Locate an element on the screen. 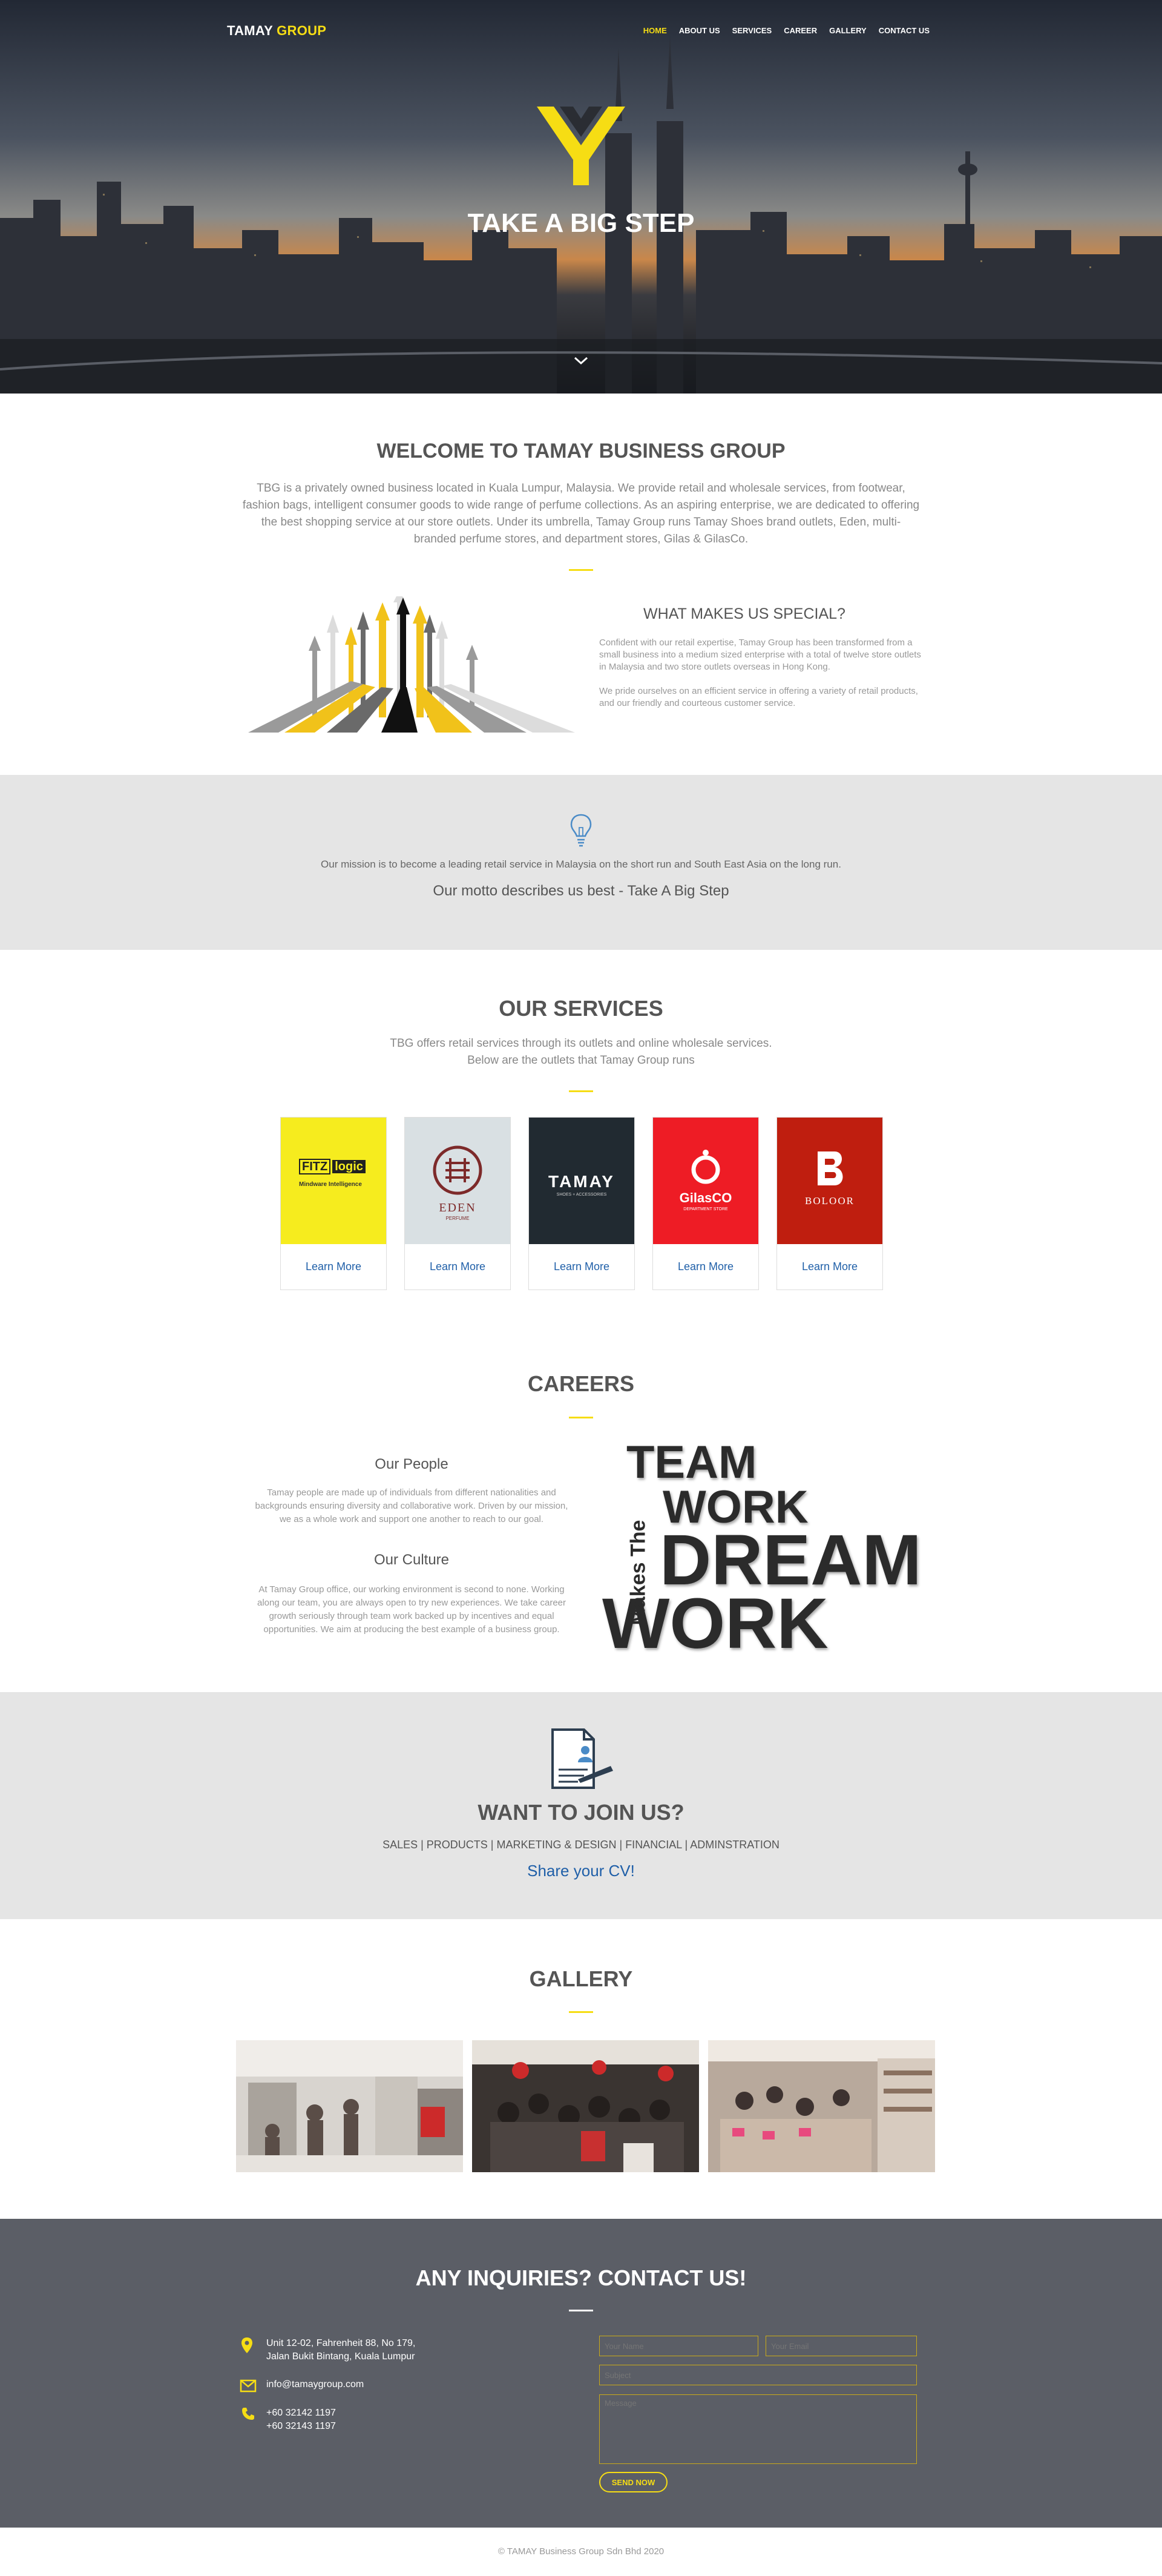 This screenshot has height=2576, width=1162. boloor-logo: BOLOOR is located at coordinates (829, 1181).